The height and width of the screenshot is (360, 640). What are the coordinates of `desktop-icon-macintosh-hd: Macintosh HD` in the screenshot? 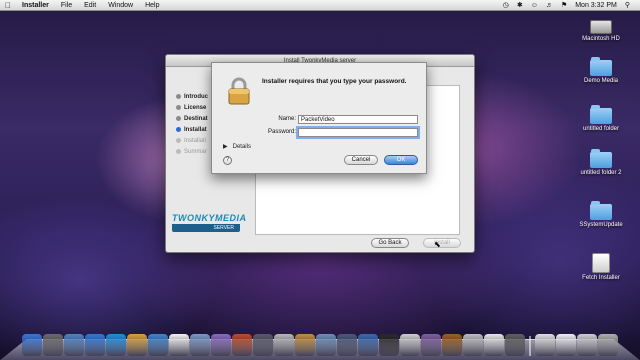 It's located at (601, 31).